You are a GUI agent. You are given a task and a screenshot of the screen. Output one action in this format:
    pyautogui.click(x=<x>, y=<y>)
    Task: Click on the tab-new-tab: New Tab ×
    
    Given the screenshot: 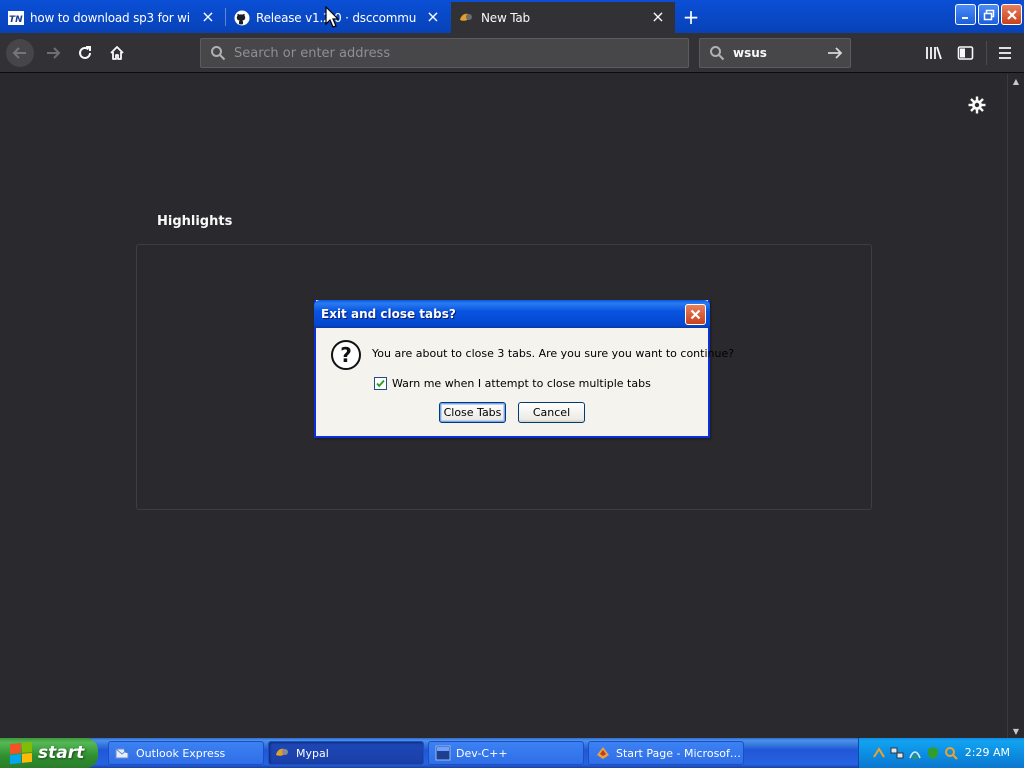 What is the action you would take?
    pyautogui.click(x=563, y=17)
    